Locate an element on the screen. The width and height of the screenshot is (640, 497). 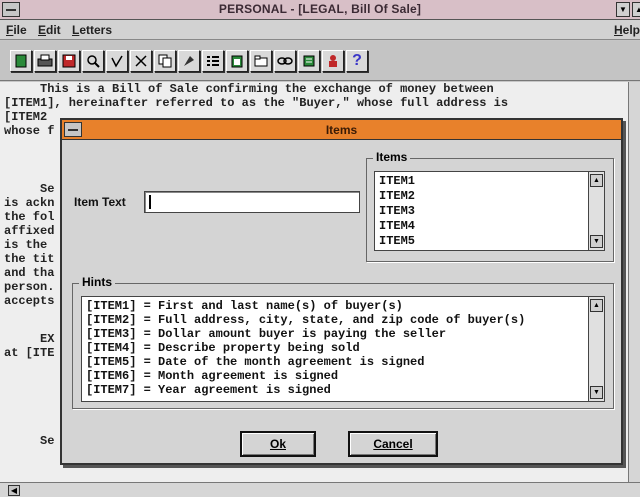
horizontal-scrollbar: ◀ is located at coordinates (320, 489).